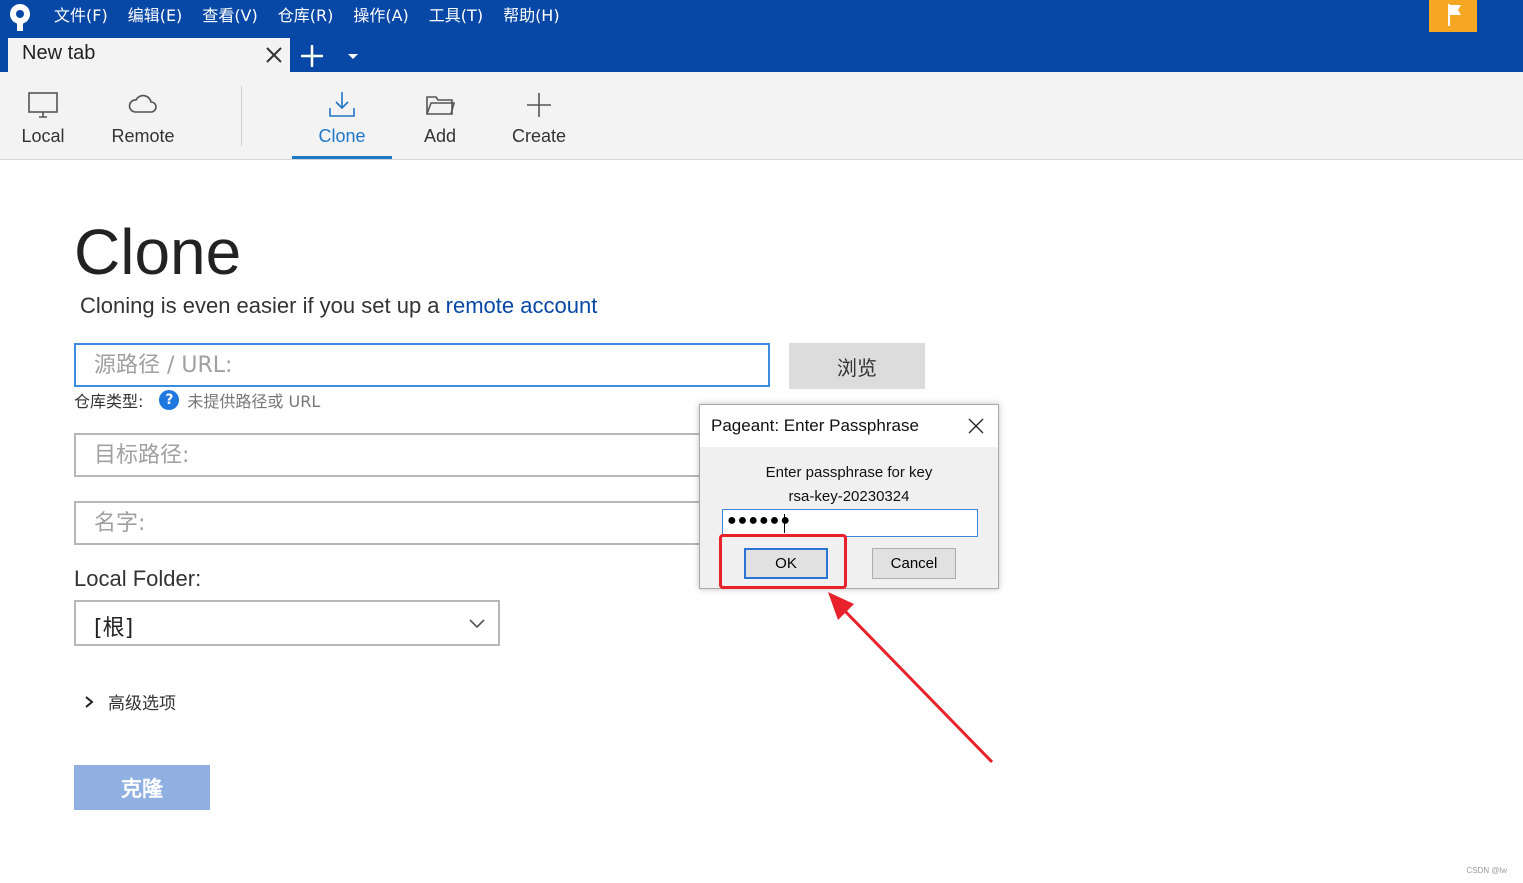  I want to click on repo-type-label: 仓库类型:, so click(109, 401).